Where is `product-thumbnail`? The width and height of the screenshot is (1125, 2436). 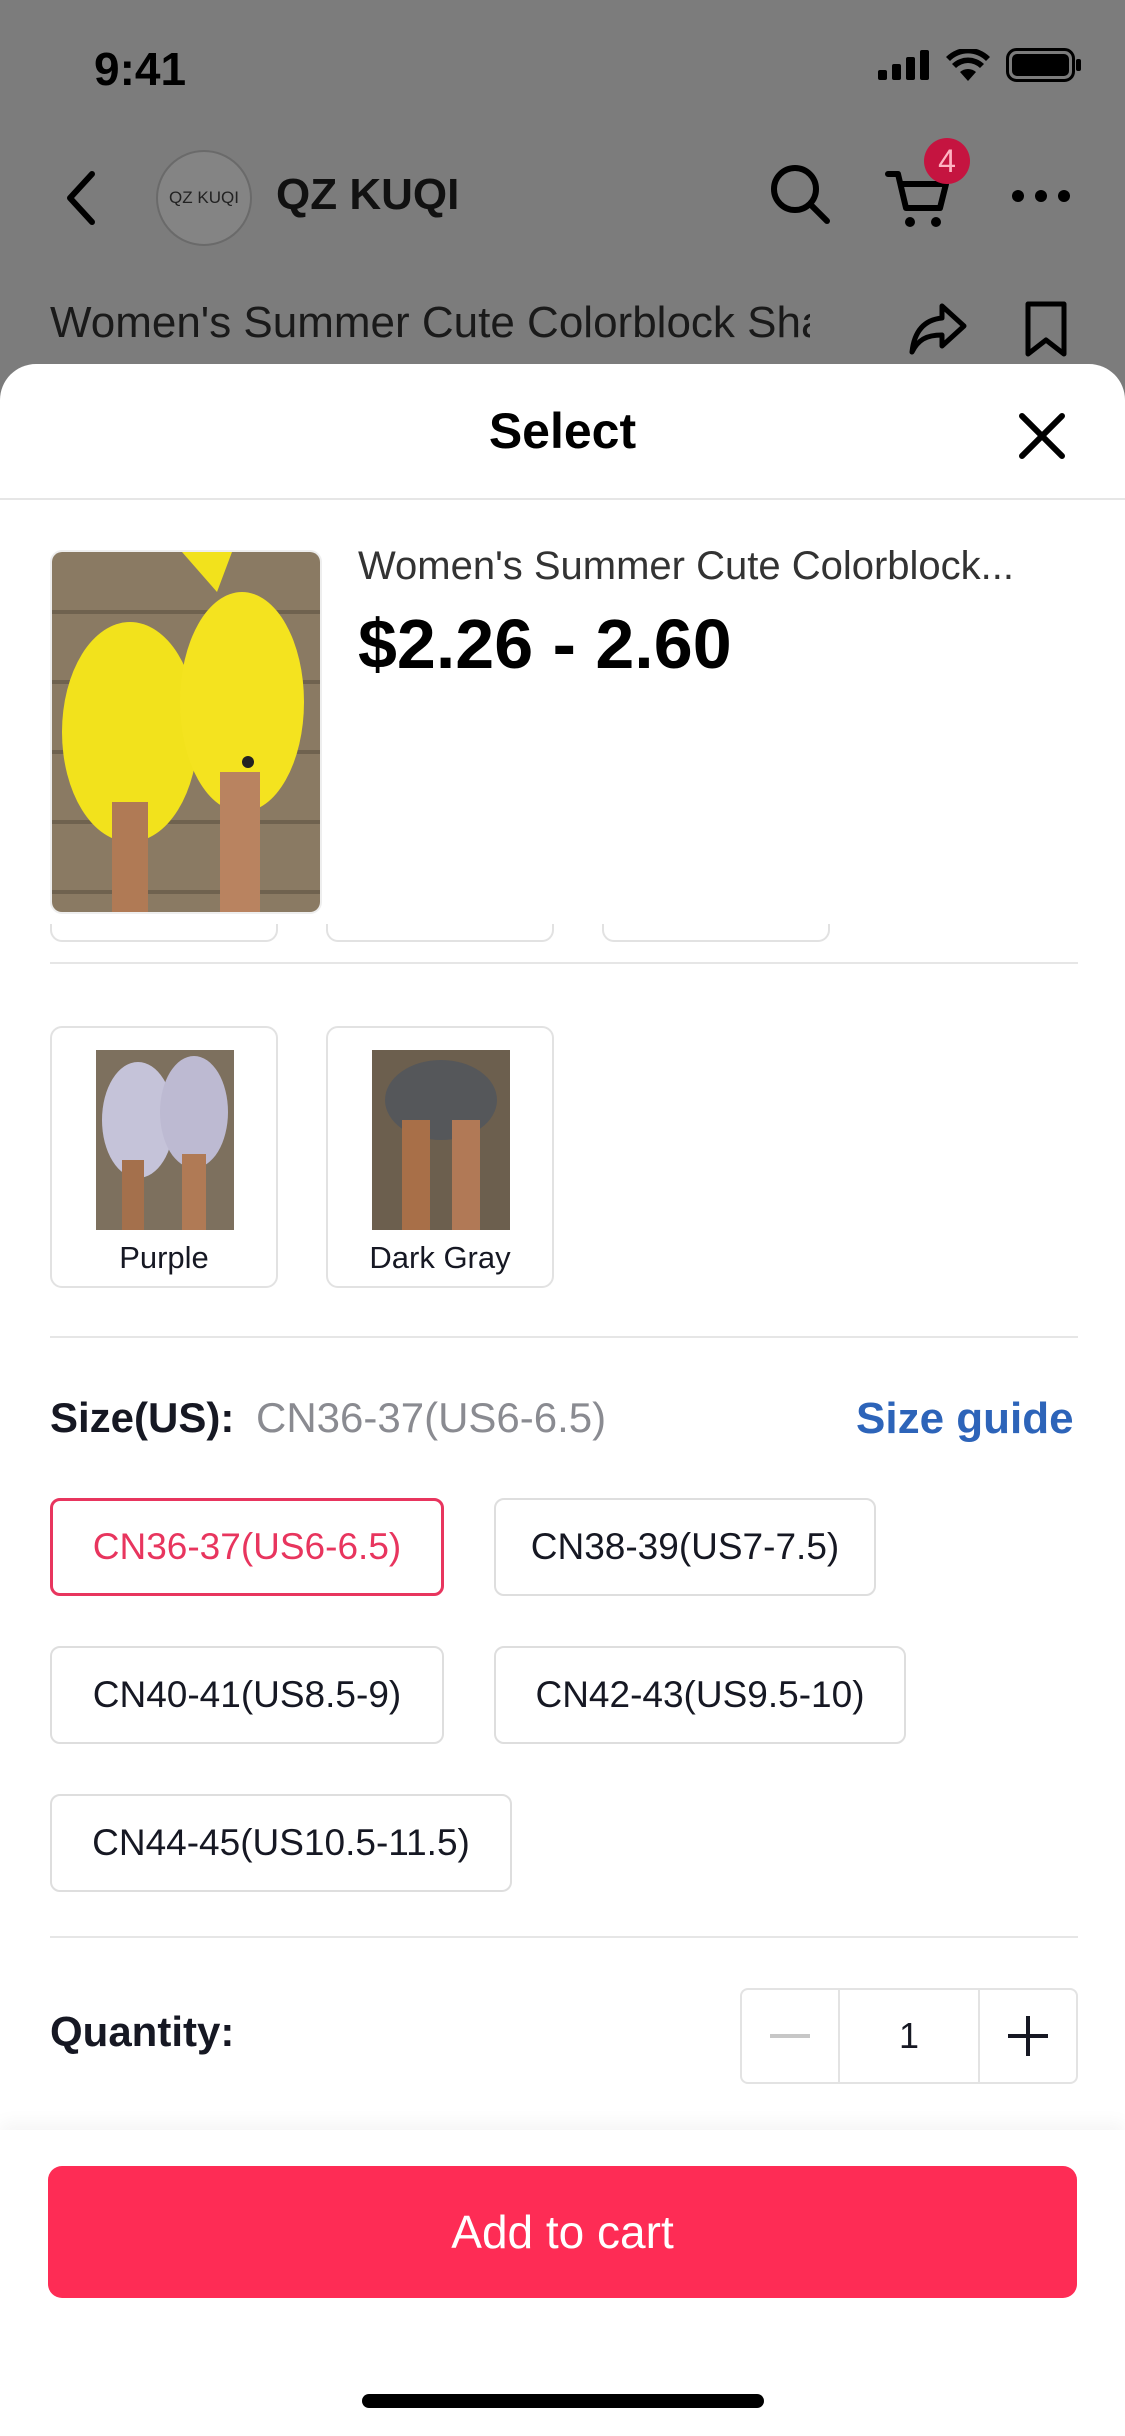
product-thumbnail is located at coordinates (186, 732).